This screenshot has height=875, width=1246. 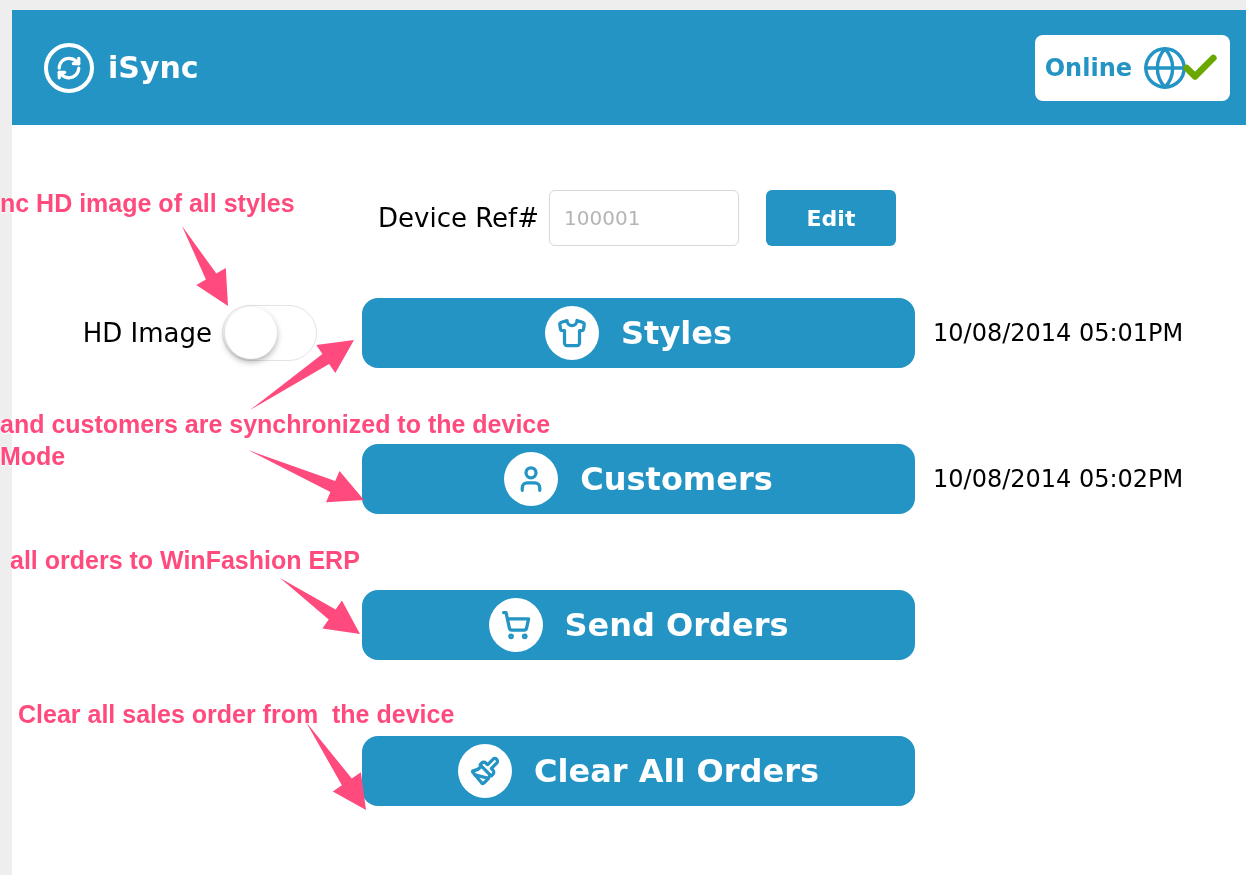 What do you see at coordinates (69, 67) in the screenshot?
I see `sync-icon` at bounding box center [69, 67].